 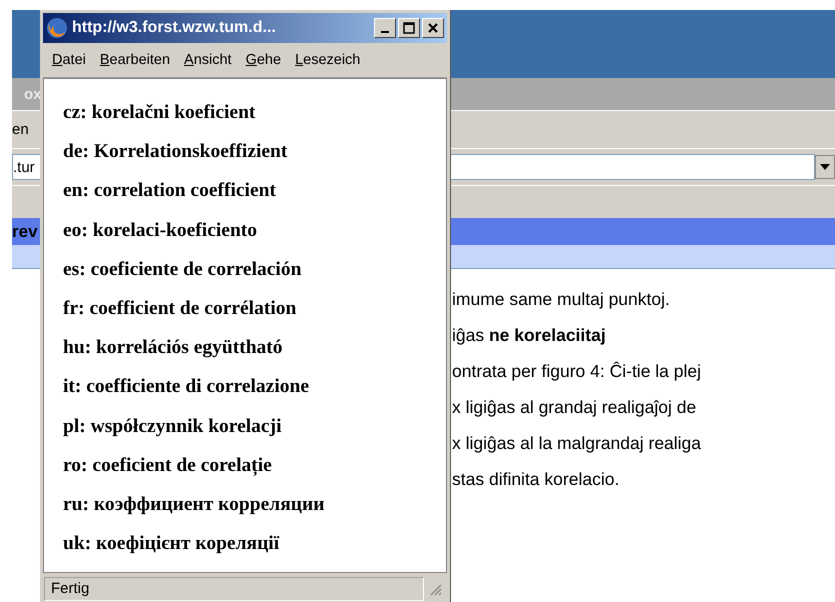 What do you see at coordinates (168, 466) in the screenshot?
I see `term-line: ro: coeficient de corelație` at bounding box center [168, 466].